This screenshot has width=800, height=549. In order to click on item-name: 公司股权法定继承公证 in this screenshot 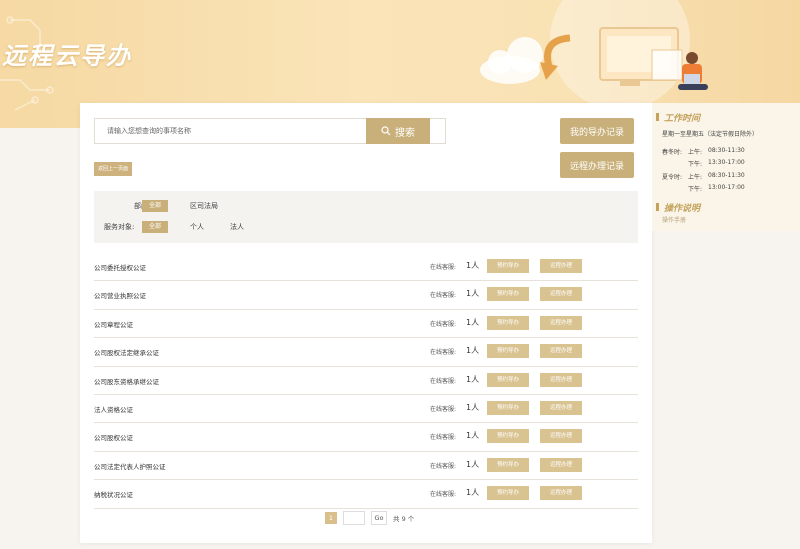, I will do `click(126, 352)`.